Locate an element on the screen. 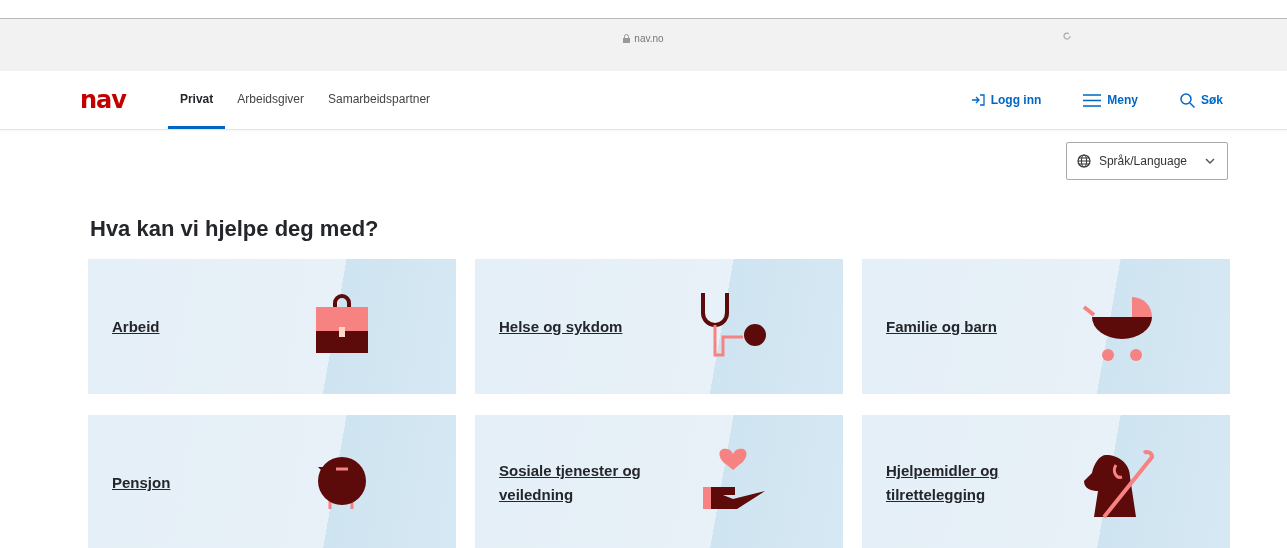 This screenshot has width=1287, height=548. topic-card: Pensjon is located at coordinates (272, 481).